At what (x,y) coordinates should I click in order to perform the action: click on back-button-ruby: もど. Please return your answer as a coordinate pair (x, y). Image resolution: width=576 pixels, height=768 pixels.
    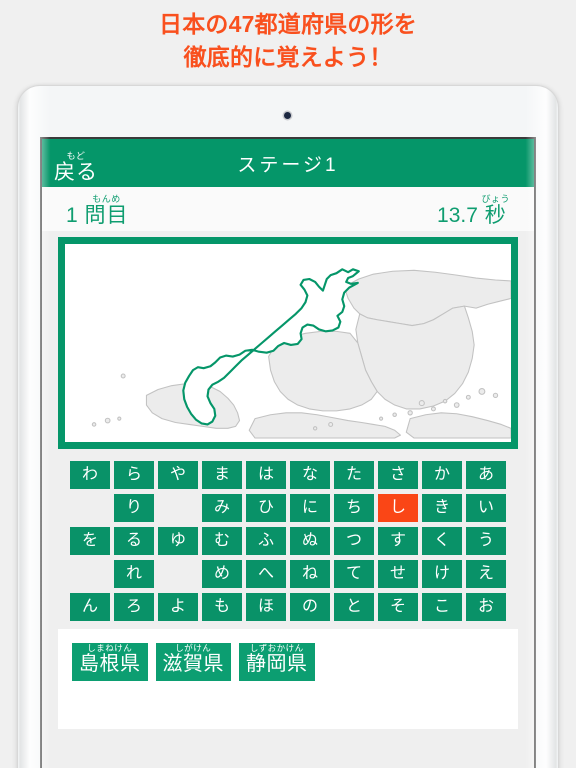
    Looking at the image, I should click on (76, 156).